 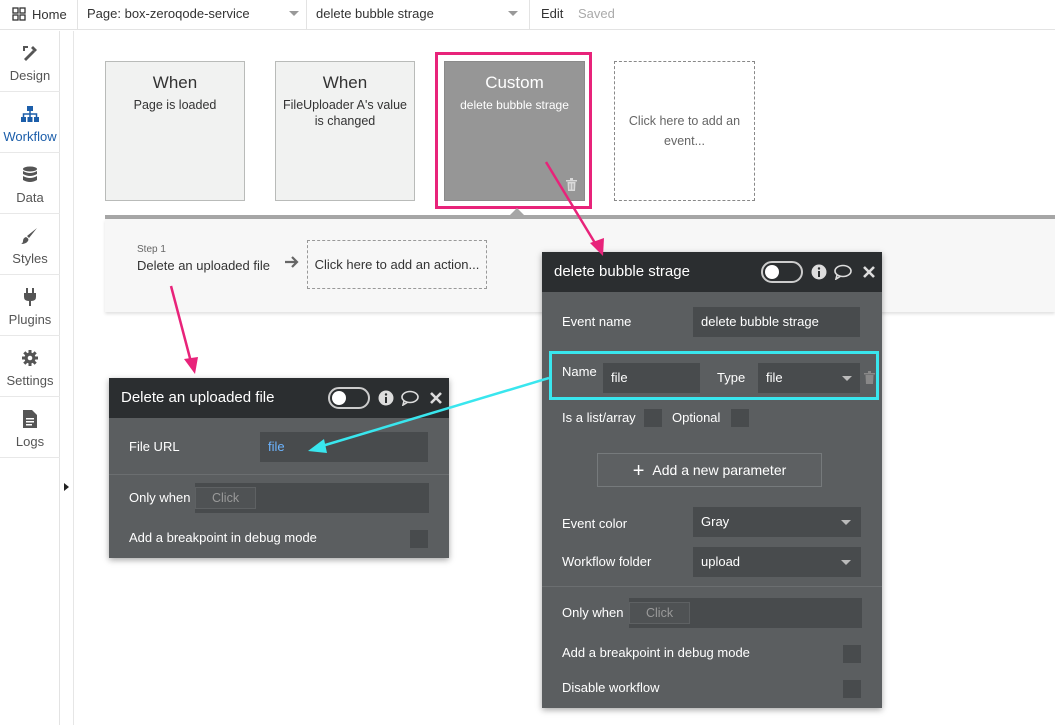 What do you see at coordinates (292, 263) in the screenshot?
I see `arrow-right-icon` at bounding box center [292, 263].